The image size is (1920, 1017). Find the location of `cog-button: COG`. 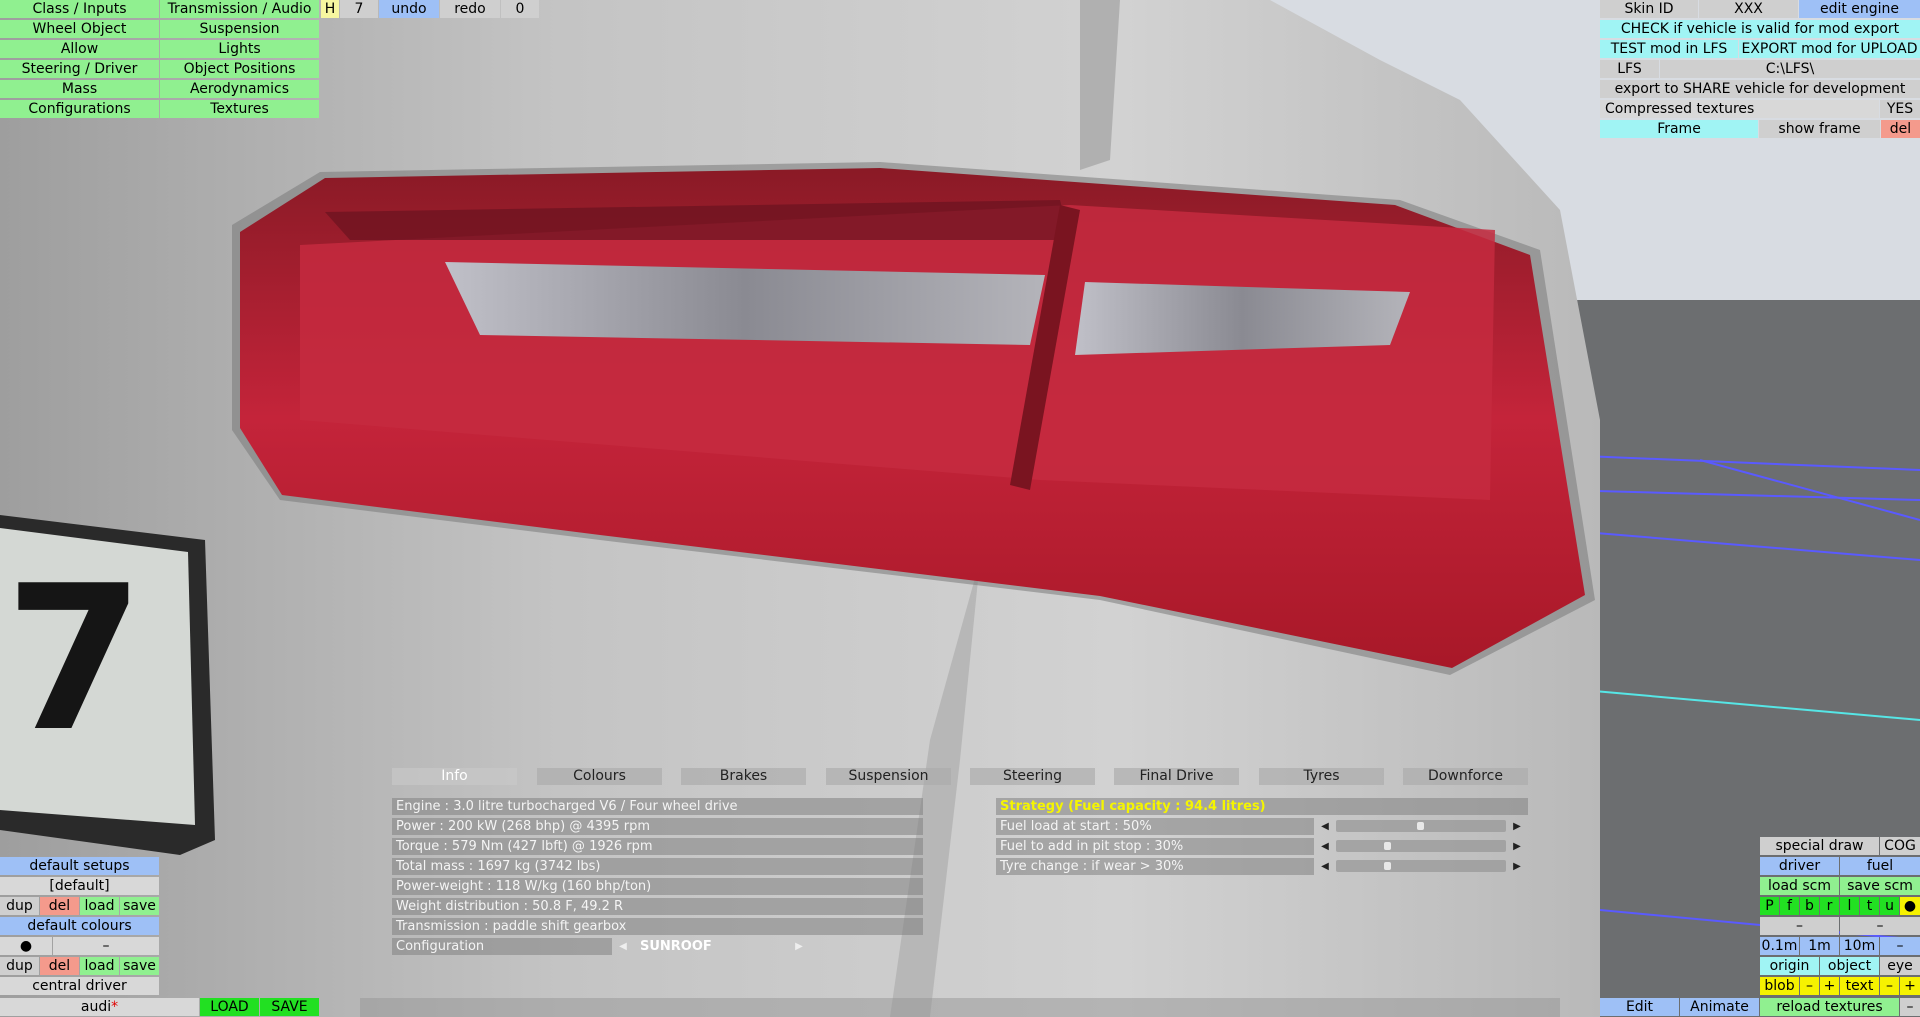

cog-button: COG is located at coordinates (1900, 846).